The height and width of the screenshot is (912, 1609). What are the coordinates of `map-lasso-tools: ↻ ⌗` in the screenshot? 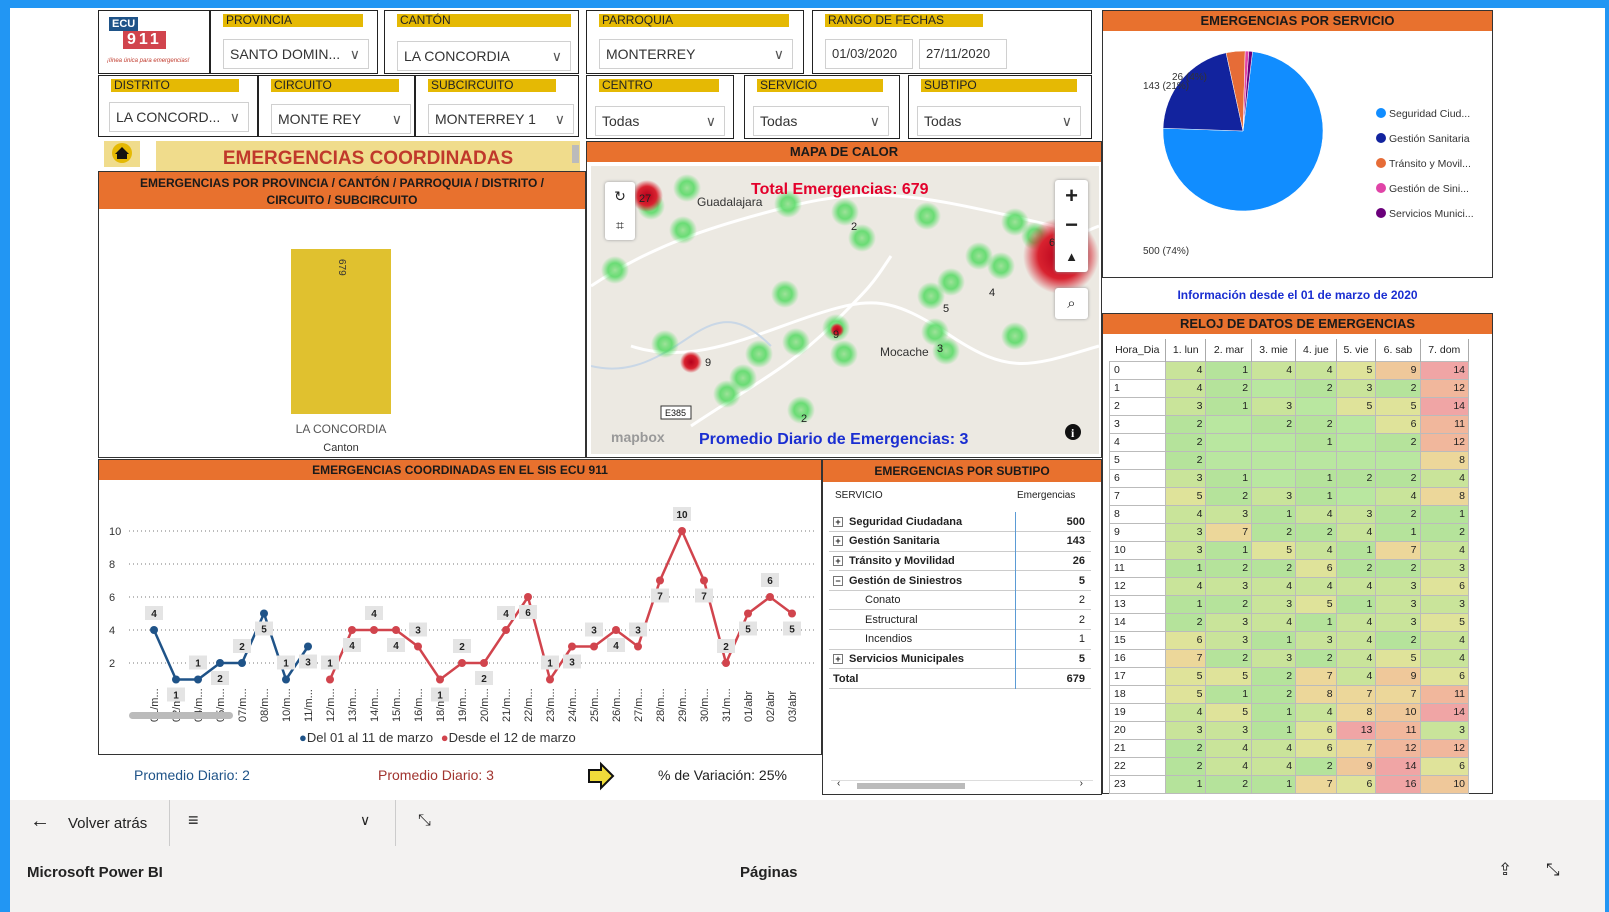 It's located at (620, 211).